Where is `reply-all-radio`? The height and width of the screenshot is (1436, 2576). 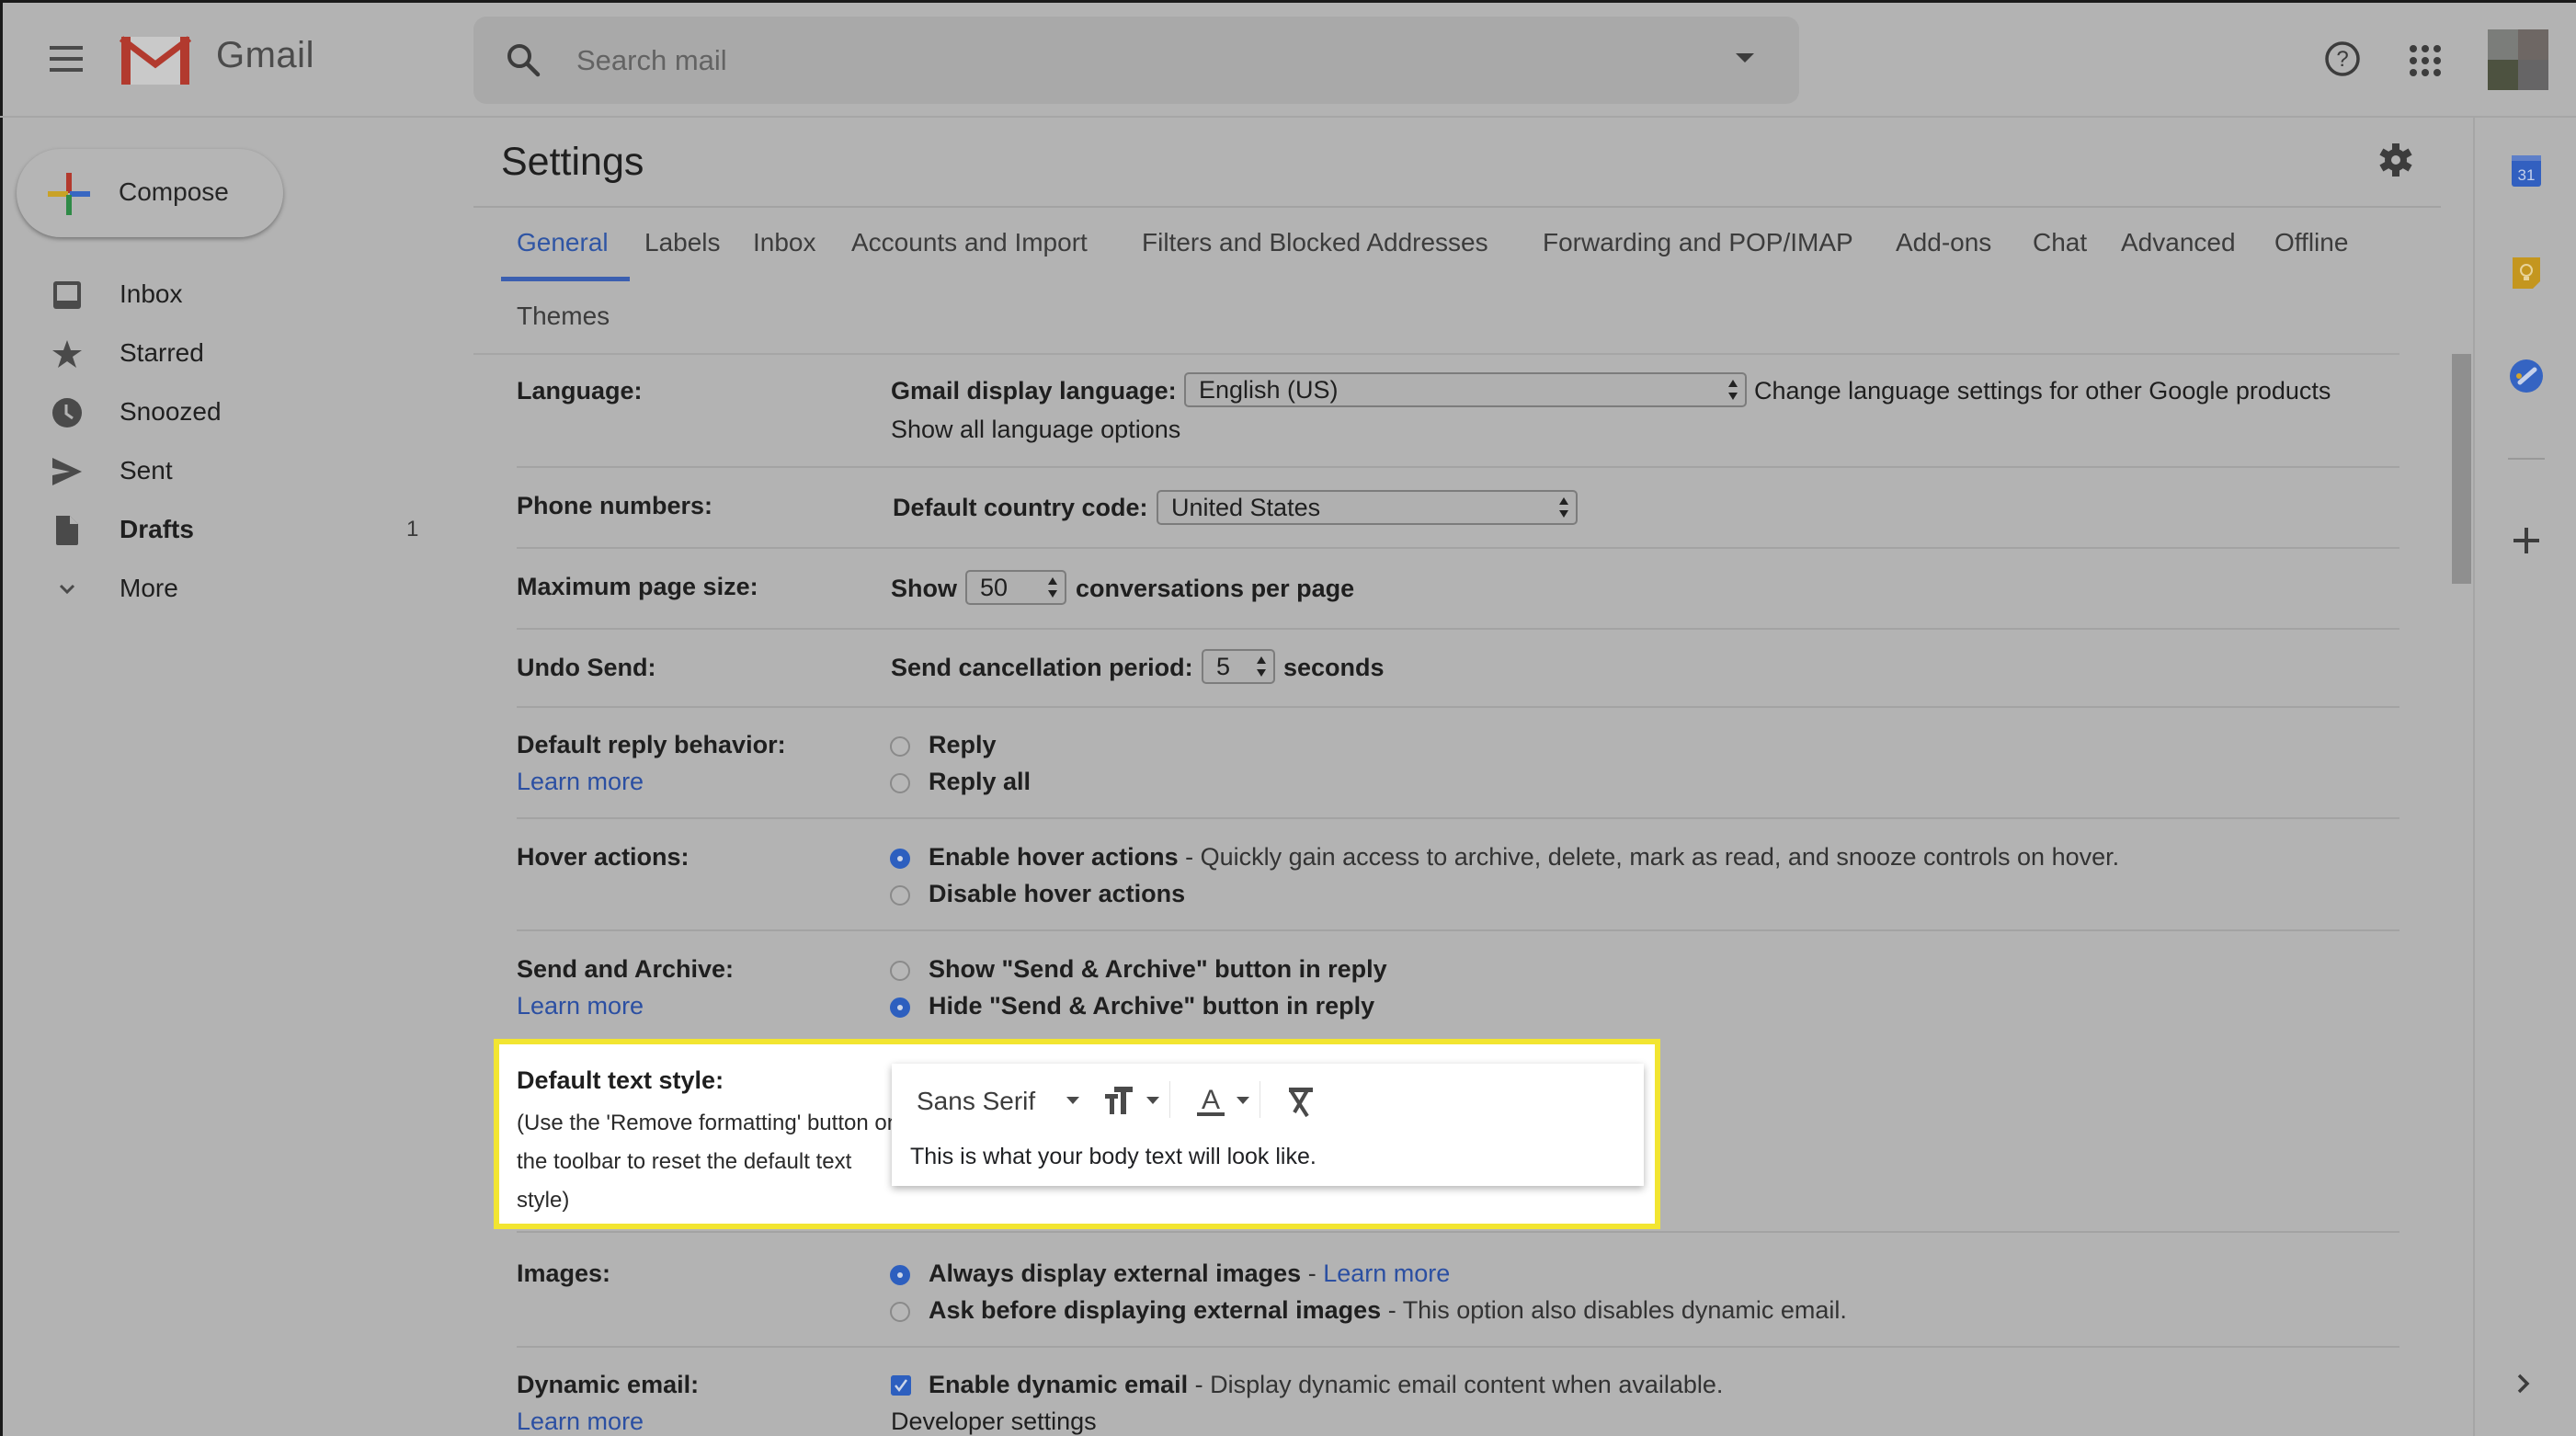 reply-all-radio is located at coordinates (900, 783).